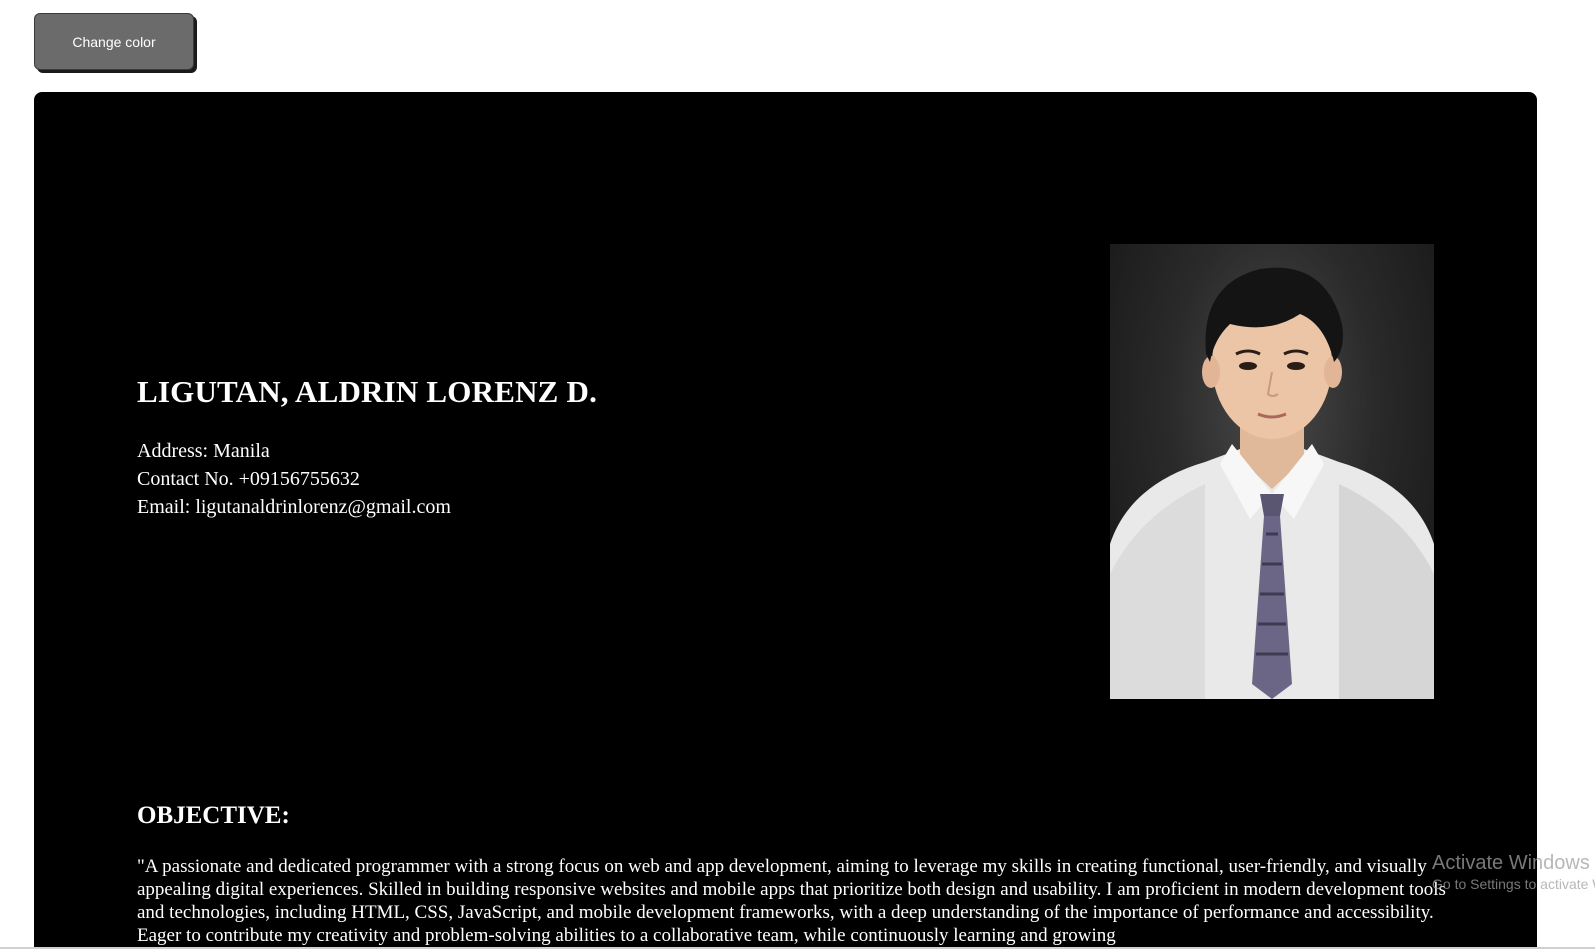 The height and width of the screenshot is (949, 1595). What do you see at coordinates (248, 479) in the screenshot?
I see `contact-number-text: Contact No. +09156755632` at bounding box center [248, 479].